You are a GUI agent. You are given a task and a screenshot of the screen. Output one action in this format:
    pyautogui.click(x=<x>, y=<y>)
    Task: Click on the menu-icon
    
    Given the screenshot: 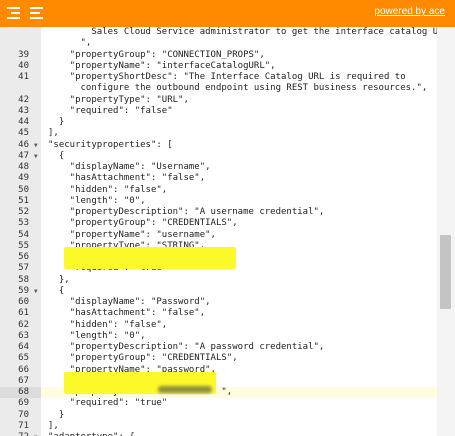 What is the action you would take?
    pyautogui.click(x=36, y=13)
    